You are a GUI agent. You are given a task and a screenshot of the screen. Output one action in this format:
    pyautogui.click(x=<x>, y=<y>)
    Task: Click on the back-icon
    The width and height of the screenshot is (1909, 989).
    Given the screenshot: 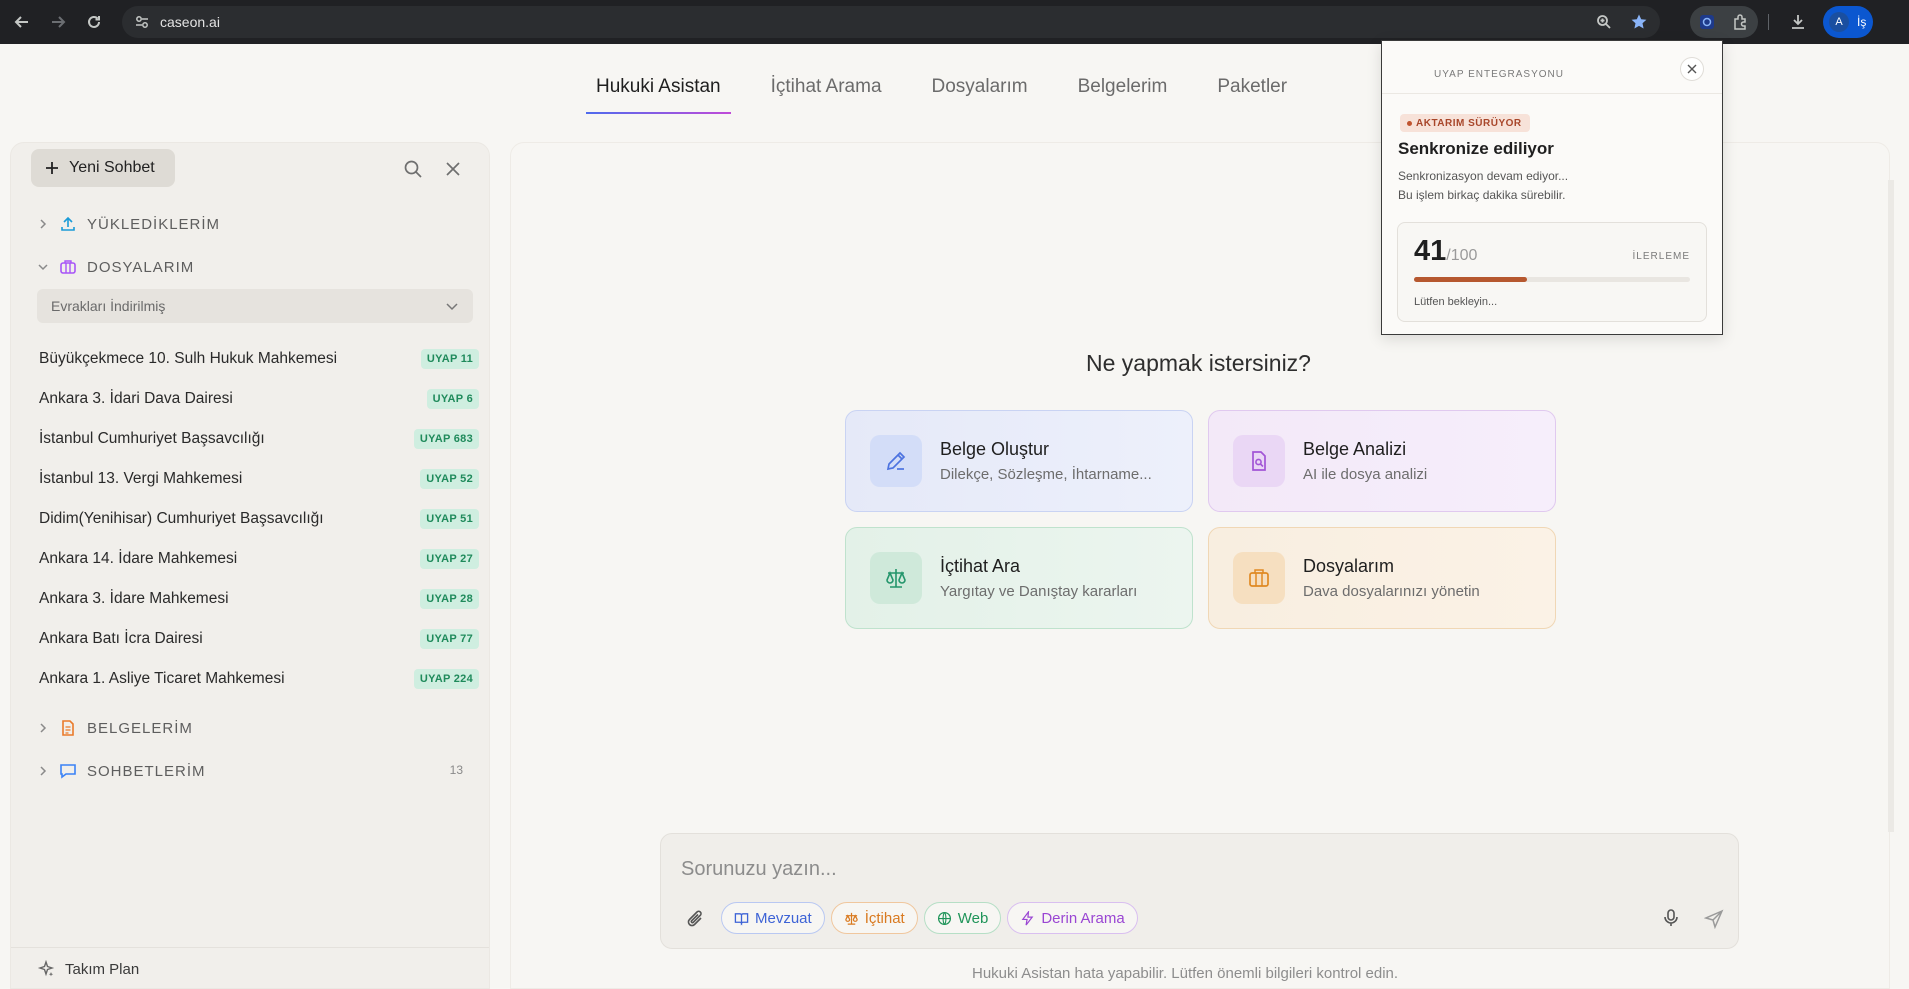 What is the action you would take?
    pyautogui.click(x=22, y=22)
    